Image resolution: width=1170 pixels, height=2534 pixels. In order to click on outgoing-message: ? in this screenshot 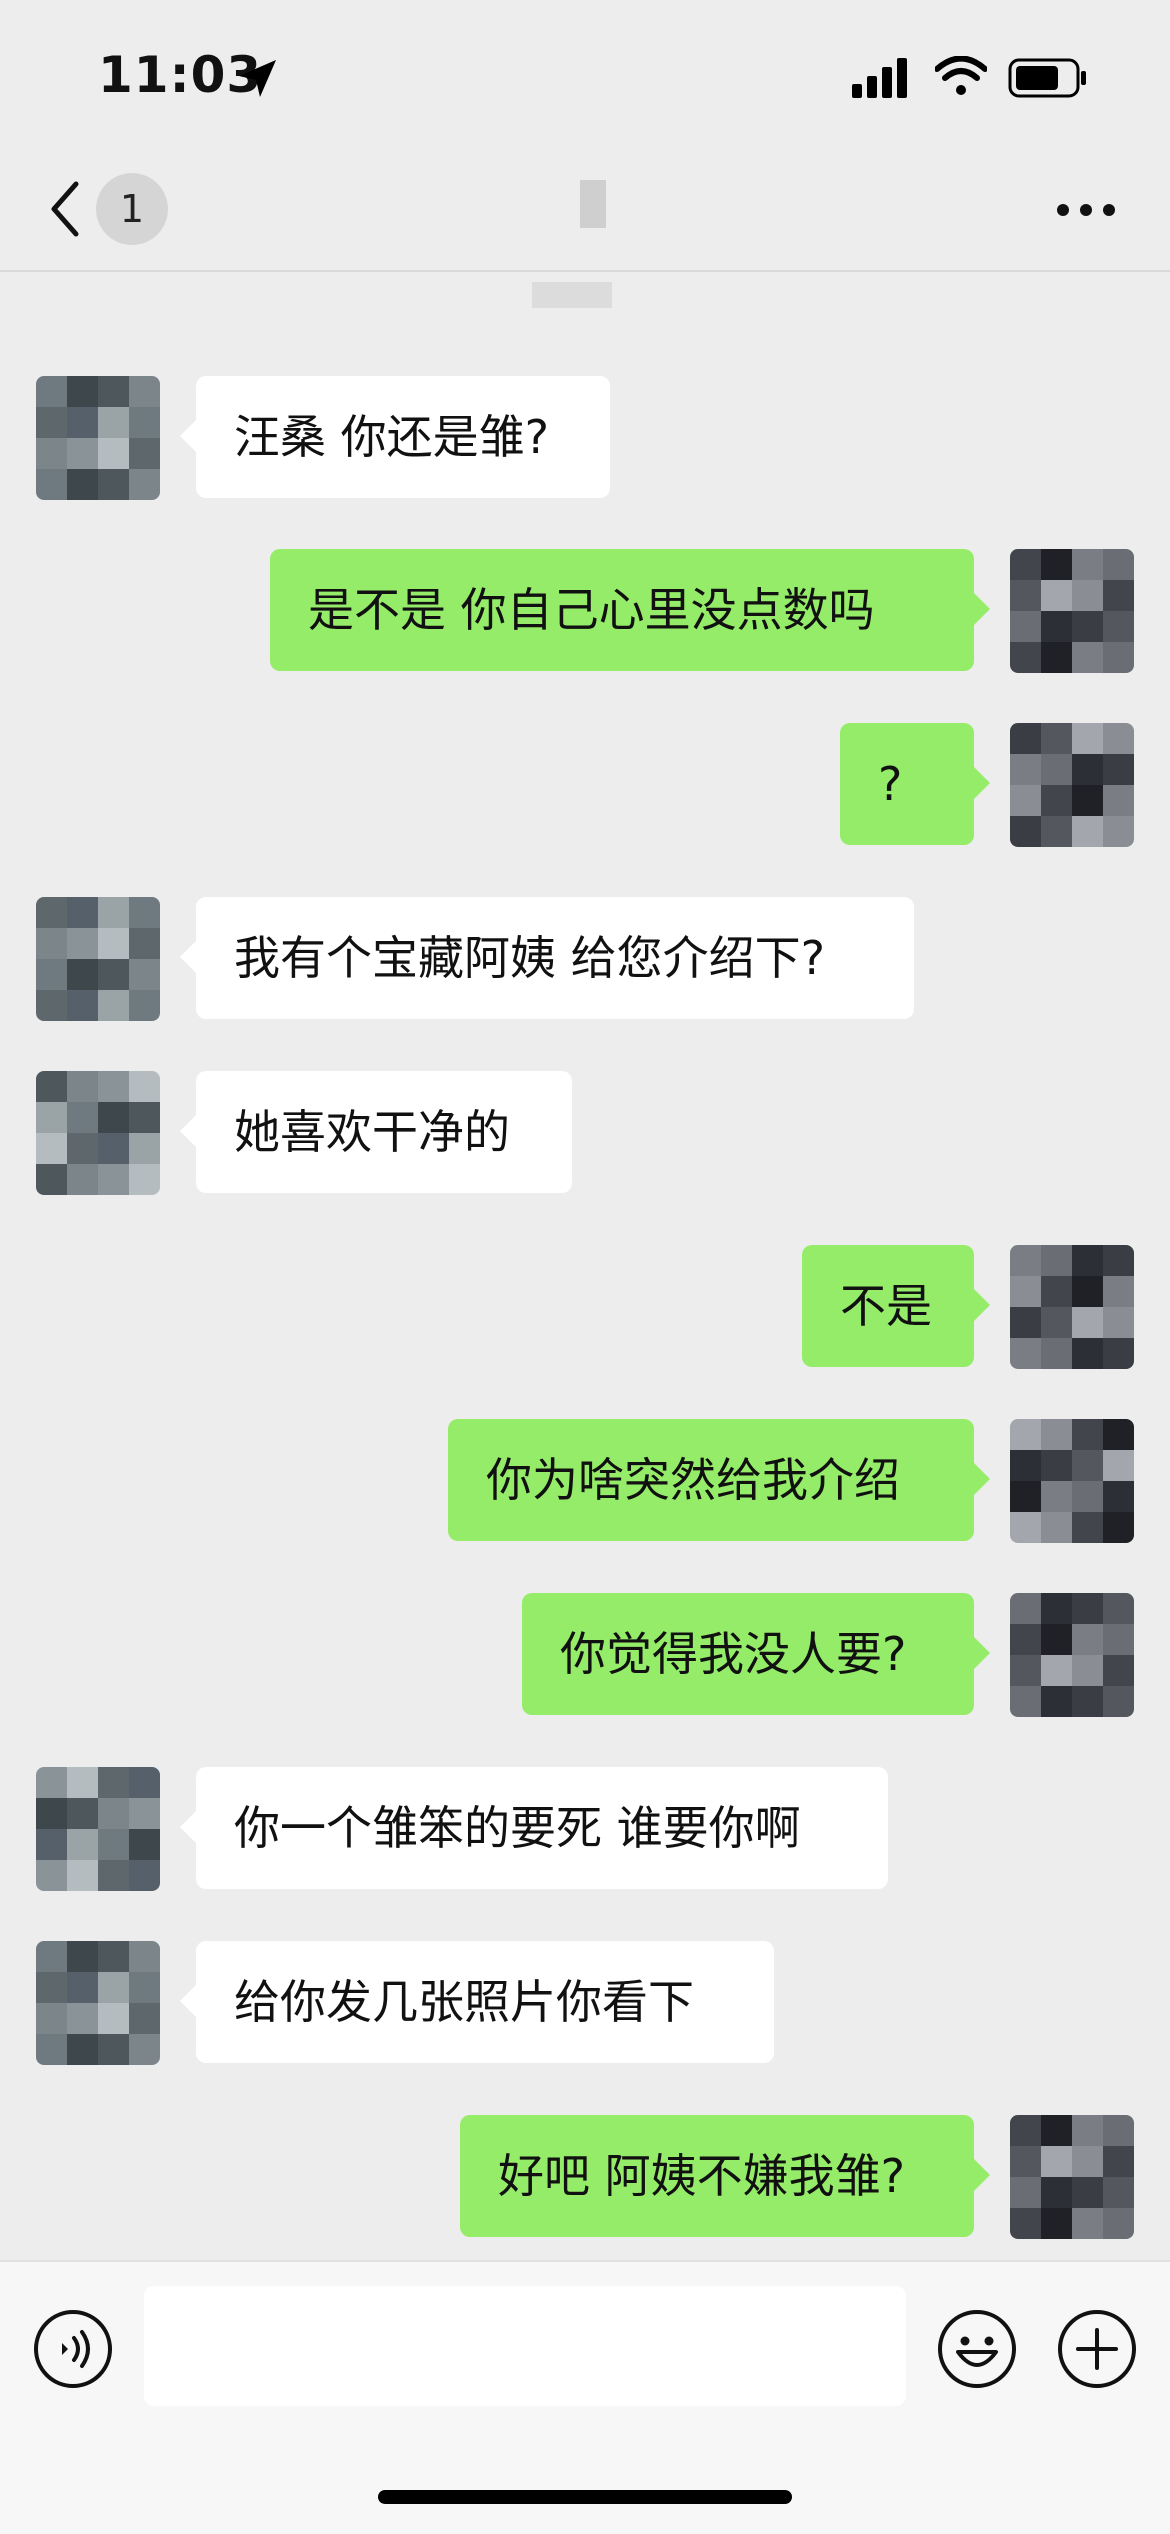, I will do `click(915, 784)`.